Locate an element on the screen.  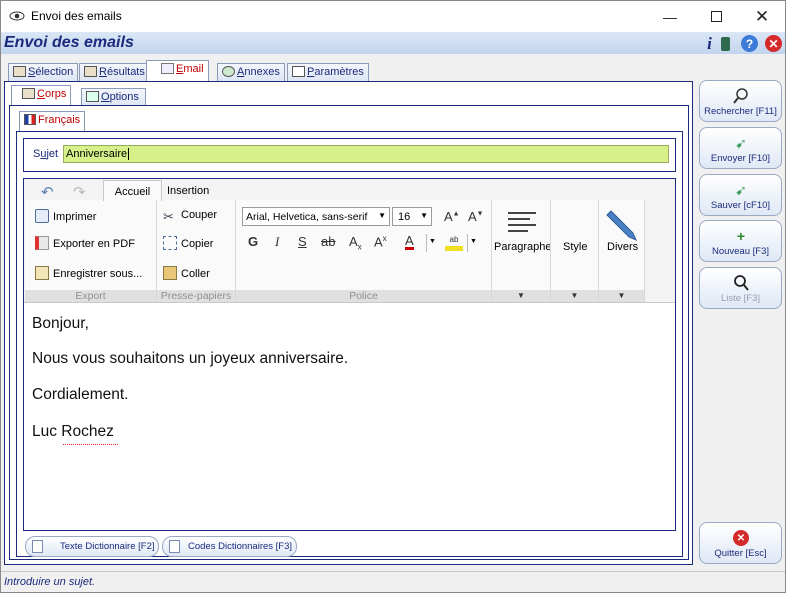
info-icon: i is located at coordinates (709, 43).